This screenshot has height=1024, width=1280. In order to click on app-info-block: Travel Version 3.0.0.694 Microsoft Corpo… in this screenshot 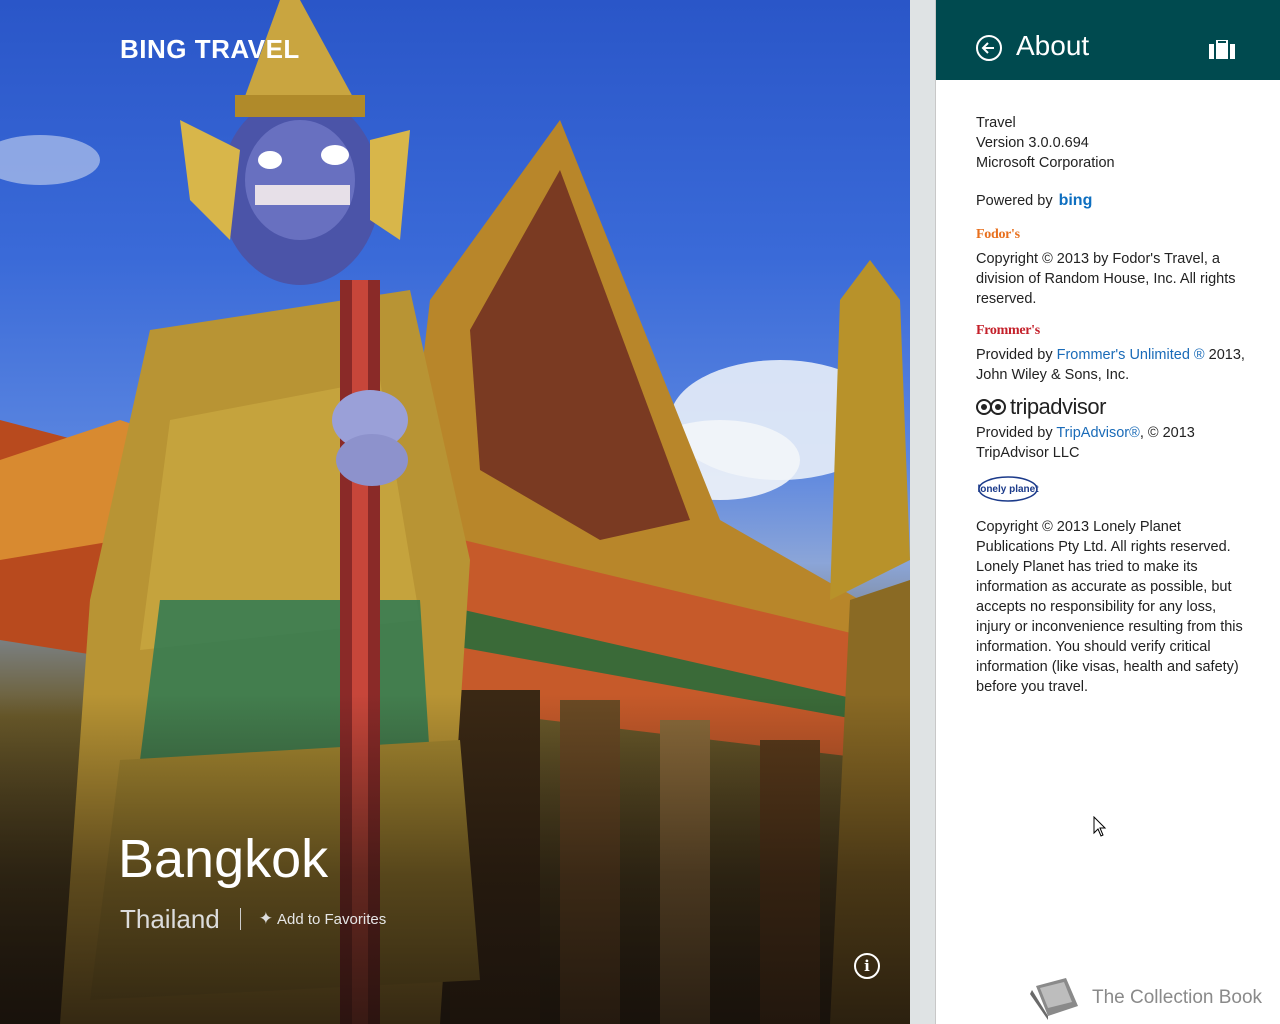, I will do `click(1111, 143)`.